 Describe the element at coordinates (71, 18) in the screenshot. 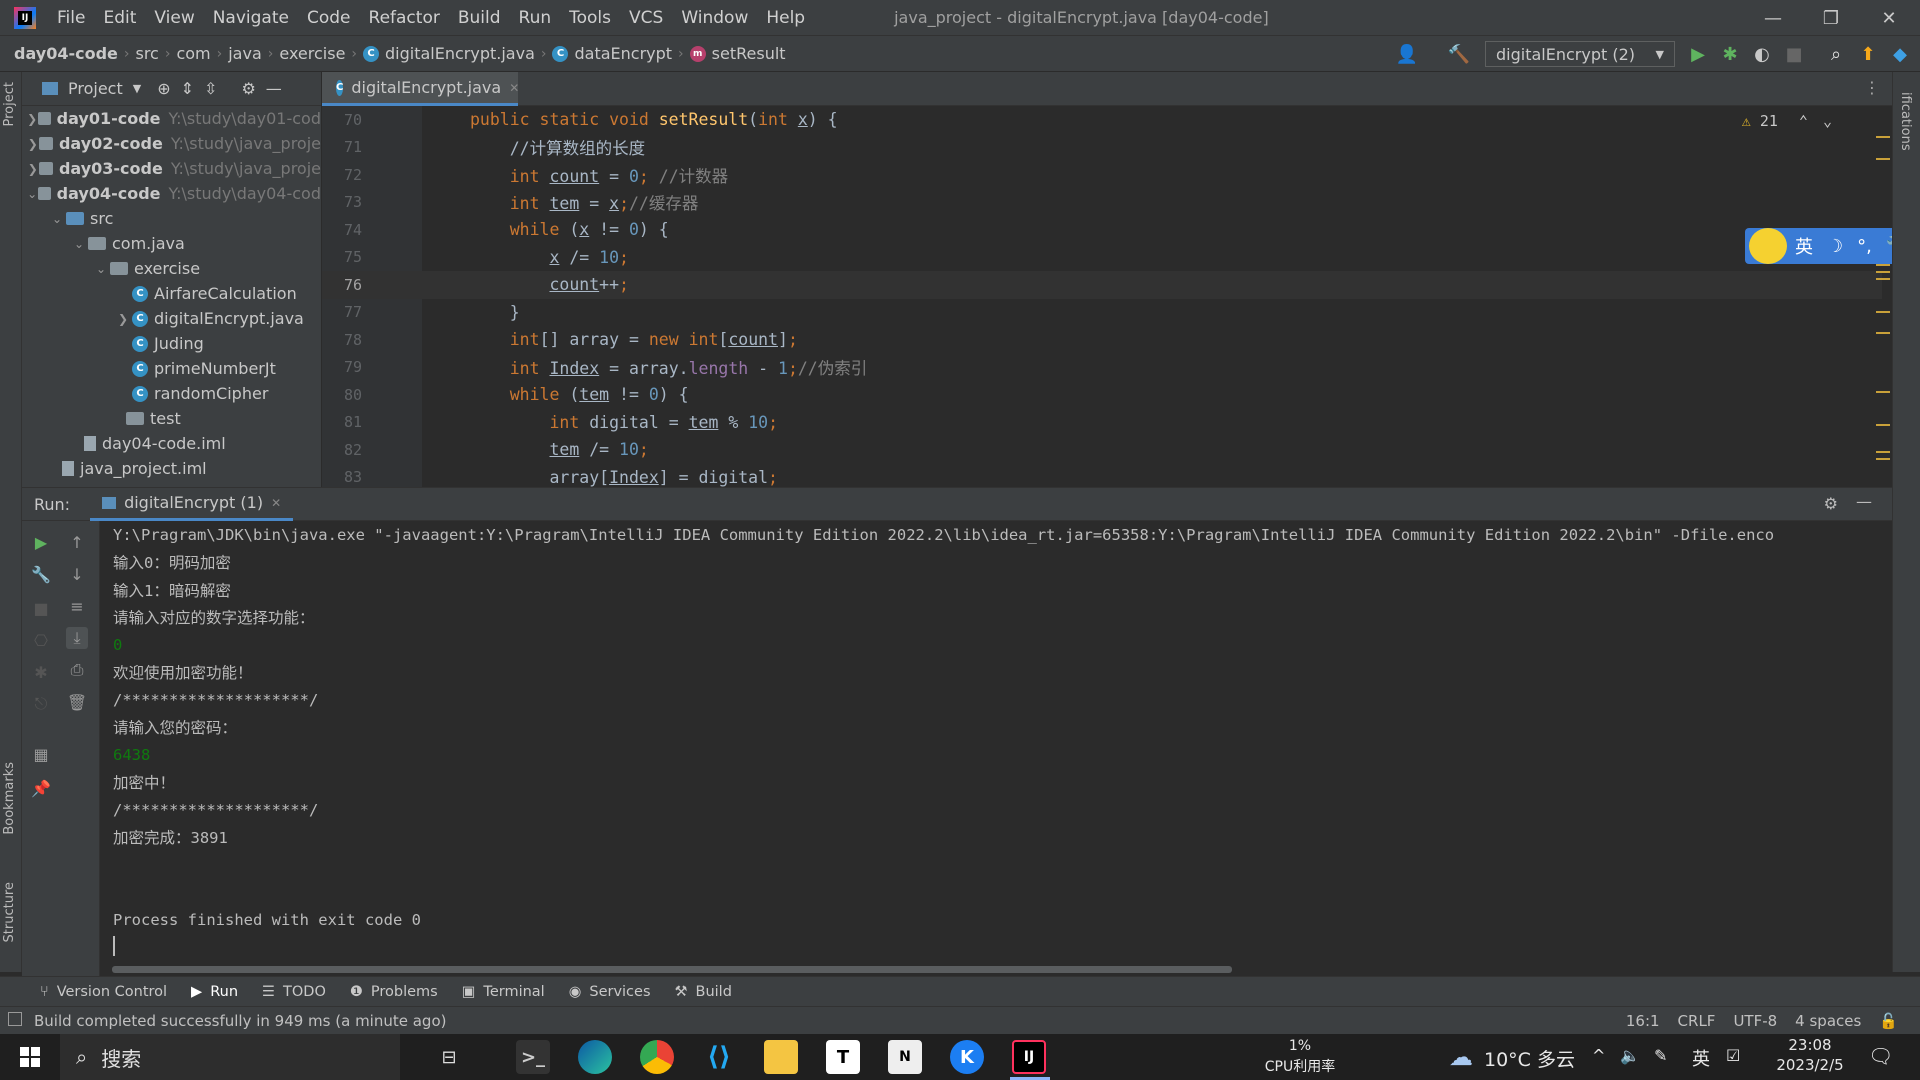

I see `menu-file: File` at that location.